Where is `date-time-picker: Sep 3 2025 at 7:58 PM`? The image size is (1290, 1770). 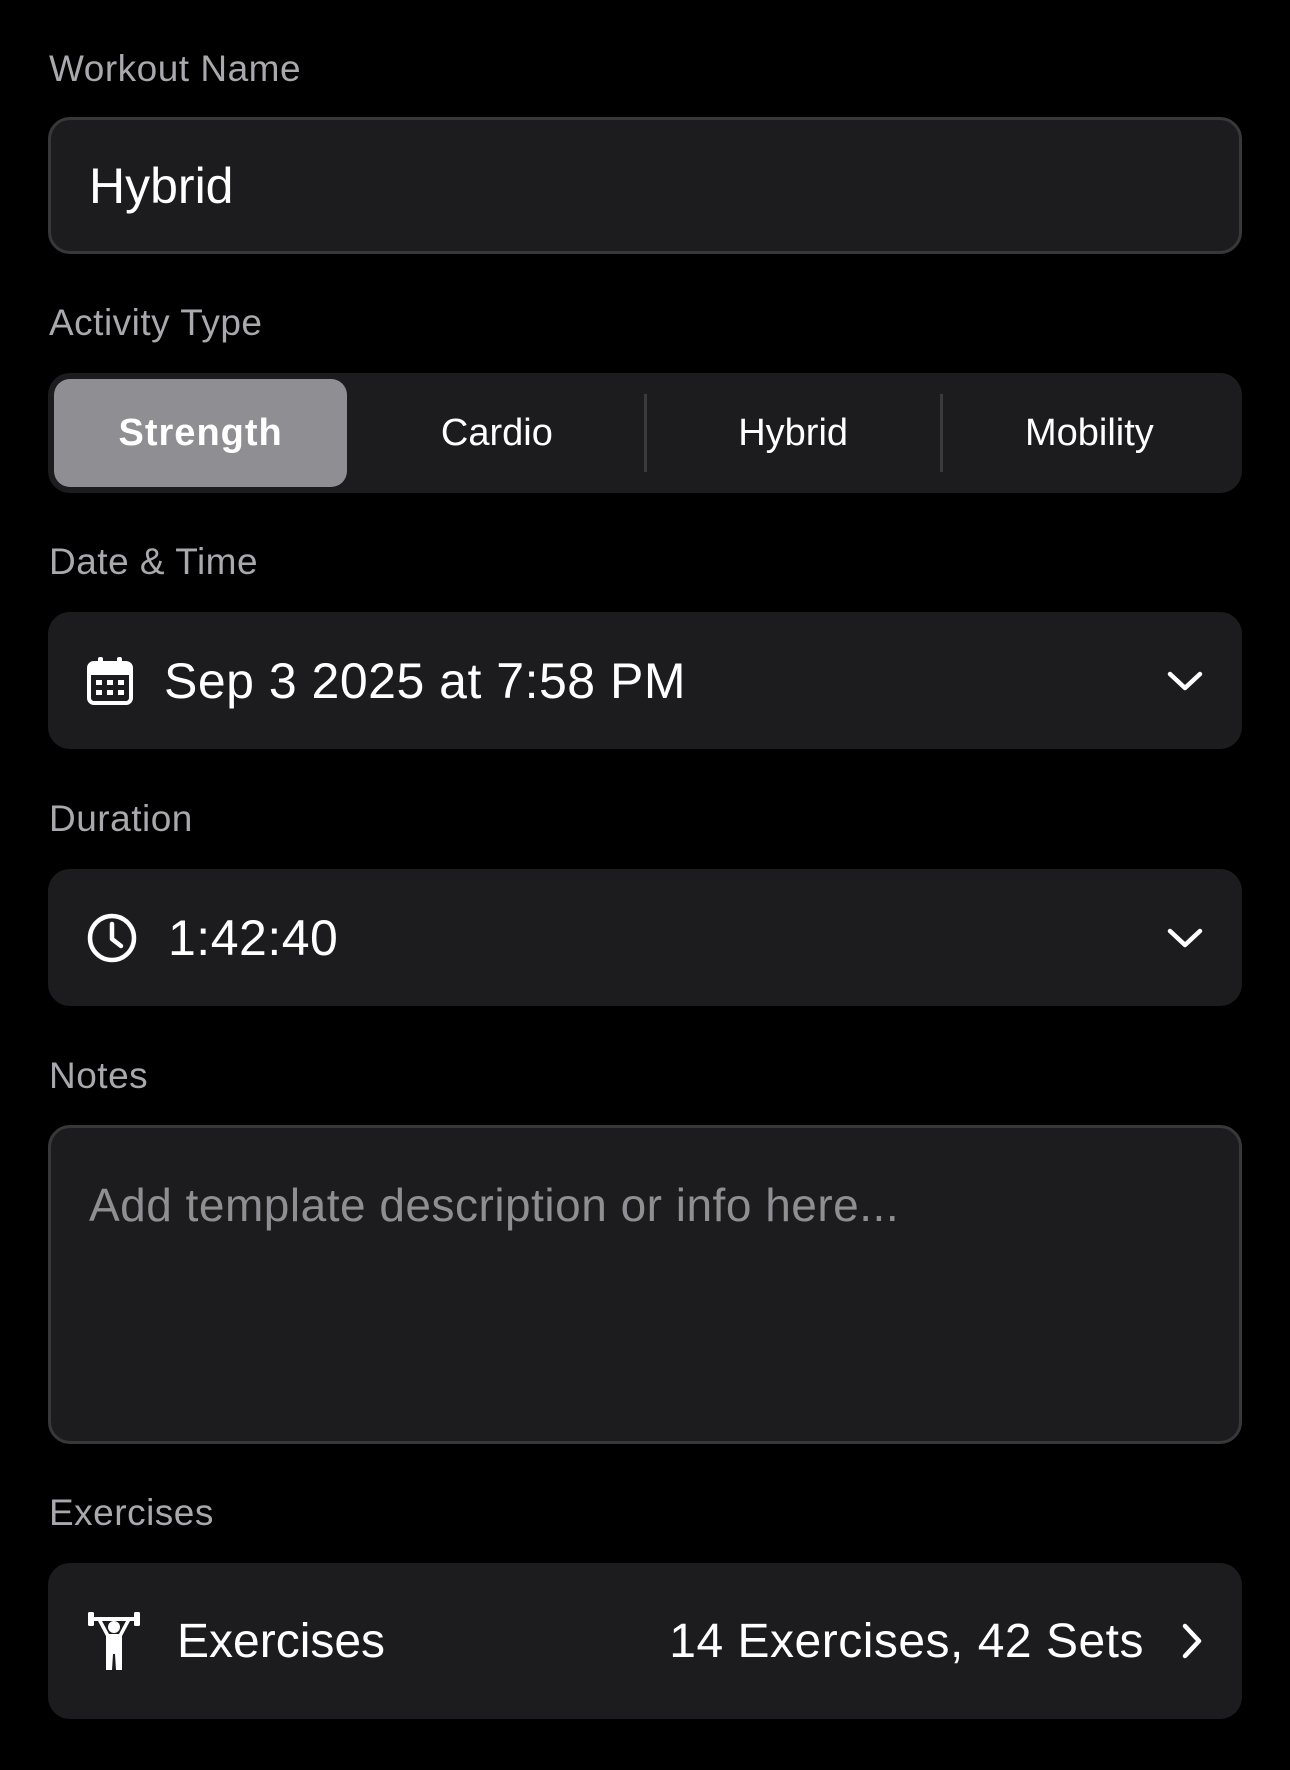 date-time-picker: Sep 3 2025 at 7:58 PM is located at coordinates (645, 680).